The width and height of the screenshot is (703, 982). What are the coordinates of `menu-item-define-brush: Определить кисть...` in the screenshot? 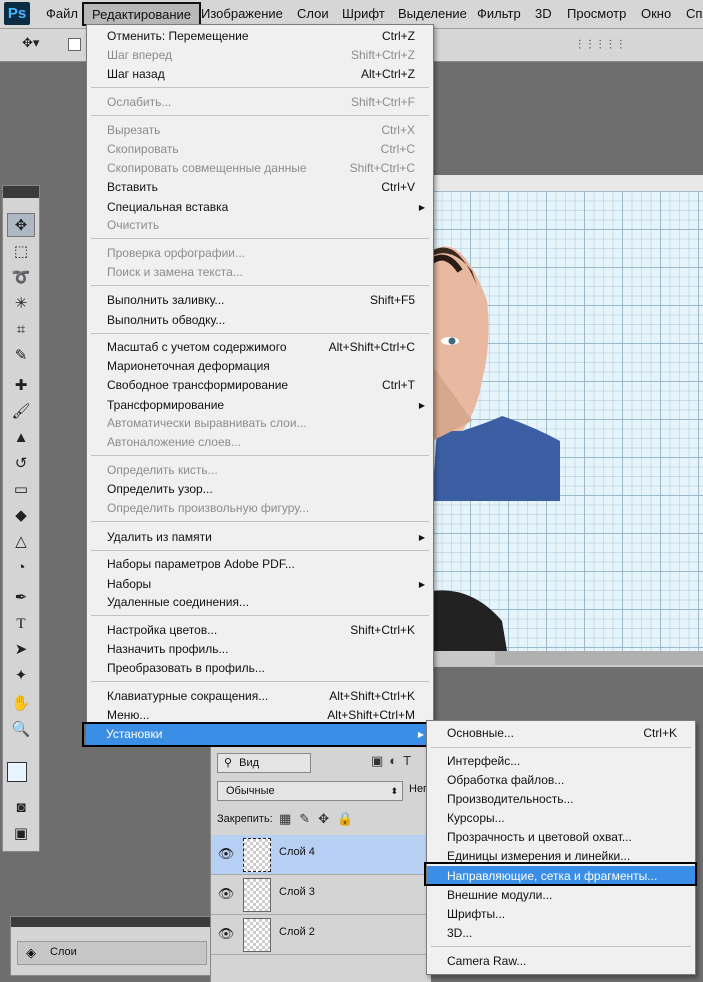 It's located at (260, 470).